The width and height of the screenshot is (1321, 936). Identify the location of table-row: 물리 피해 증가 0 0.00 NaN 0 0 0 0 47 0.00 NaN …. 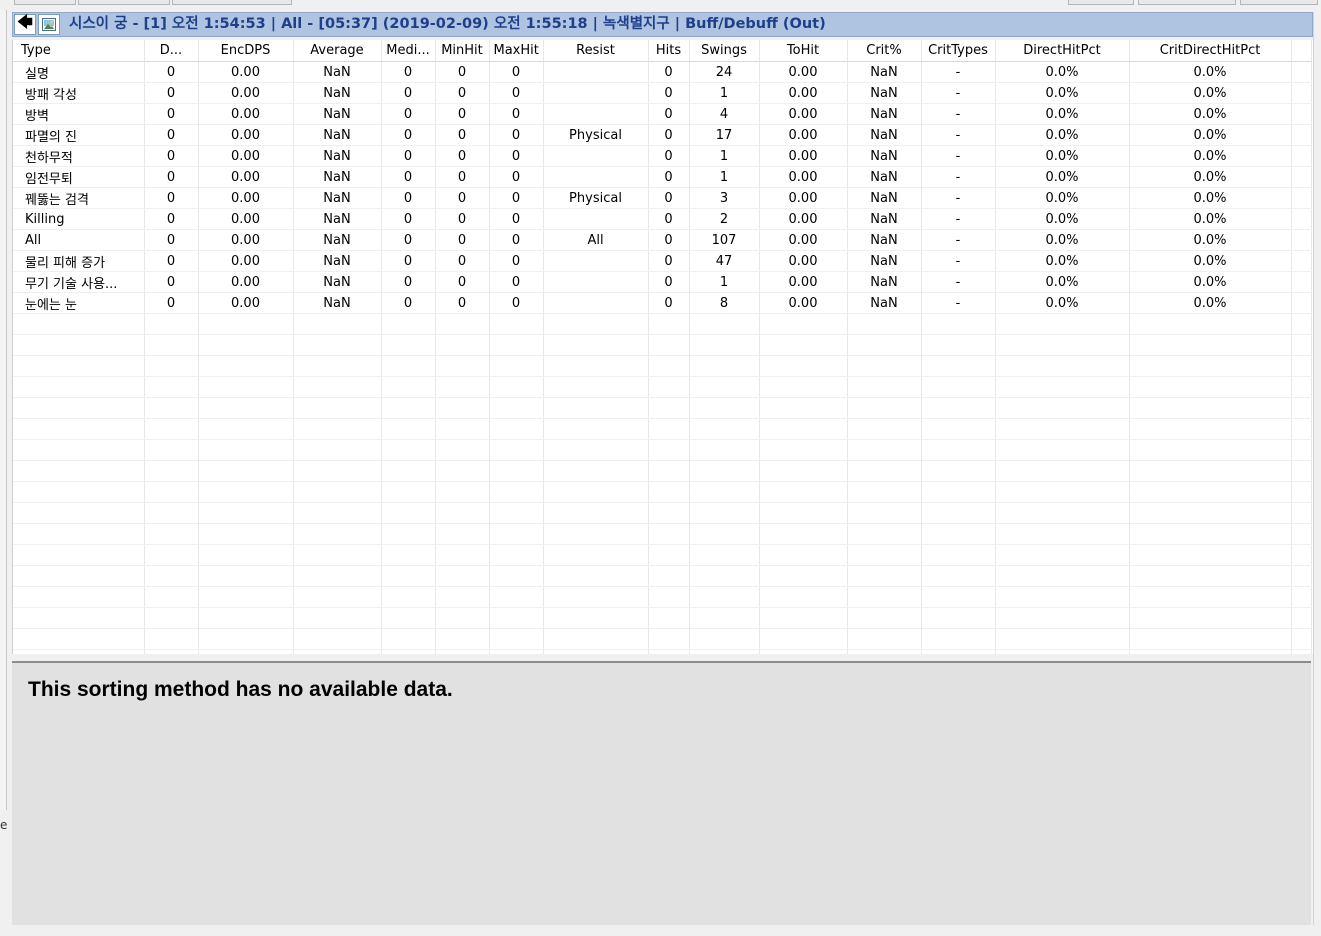
(662, 261).